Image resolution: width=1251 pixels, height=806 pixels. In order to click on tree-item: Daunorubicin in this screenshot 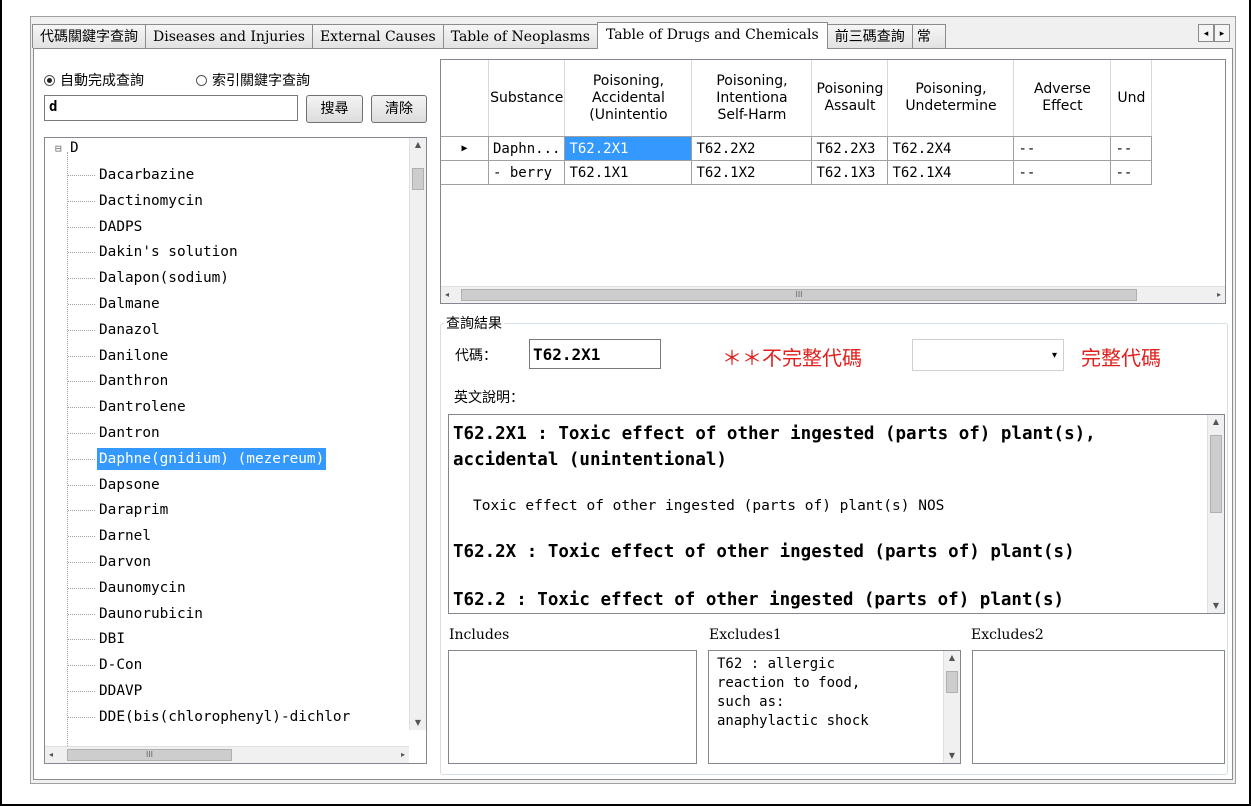, I will do `click(151, 614)`.